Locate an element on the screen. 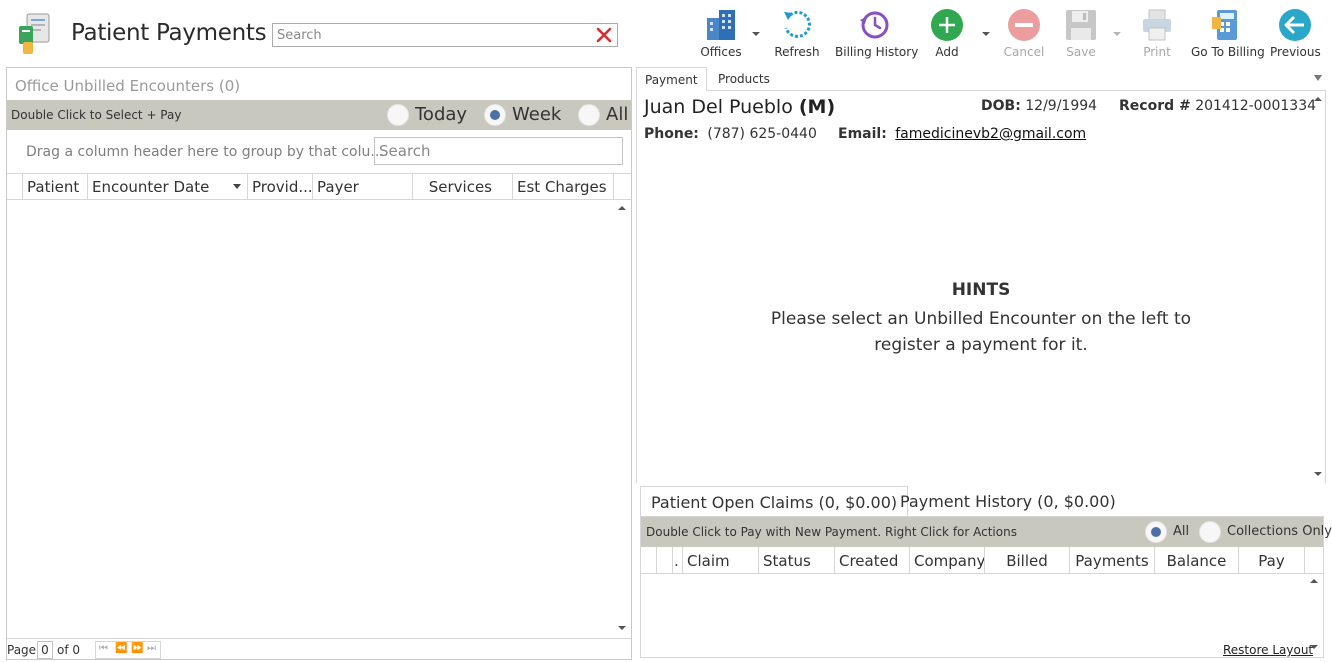  claims-row-indicator-column is located at coordinates (649, 560).